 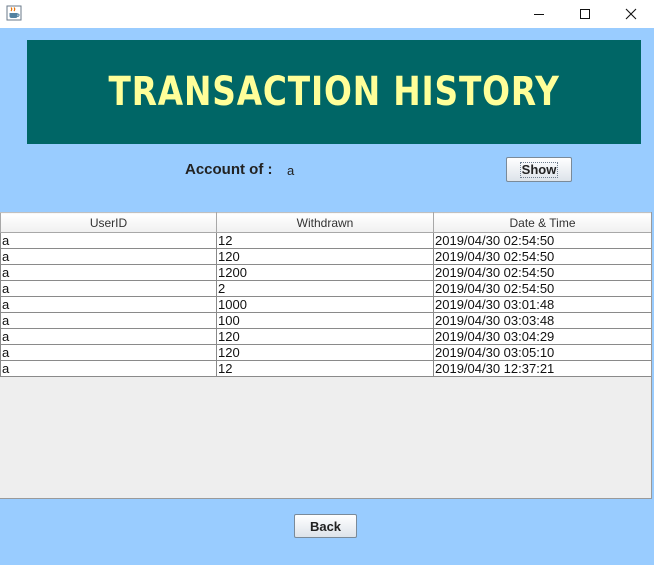 I want to click on cell-datetime: 2019/04/30 03:03:48, so click(x=542, y=320).